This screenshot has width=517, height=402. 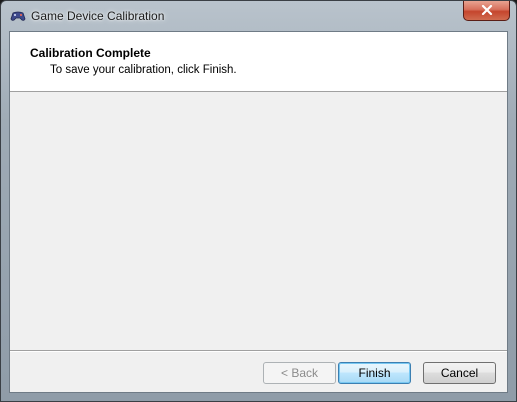 What do you see at coordinates (98, 16) in the screenshot?
I see `window-title: Game Device Calibration` at bounding box center [98, 16].